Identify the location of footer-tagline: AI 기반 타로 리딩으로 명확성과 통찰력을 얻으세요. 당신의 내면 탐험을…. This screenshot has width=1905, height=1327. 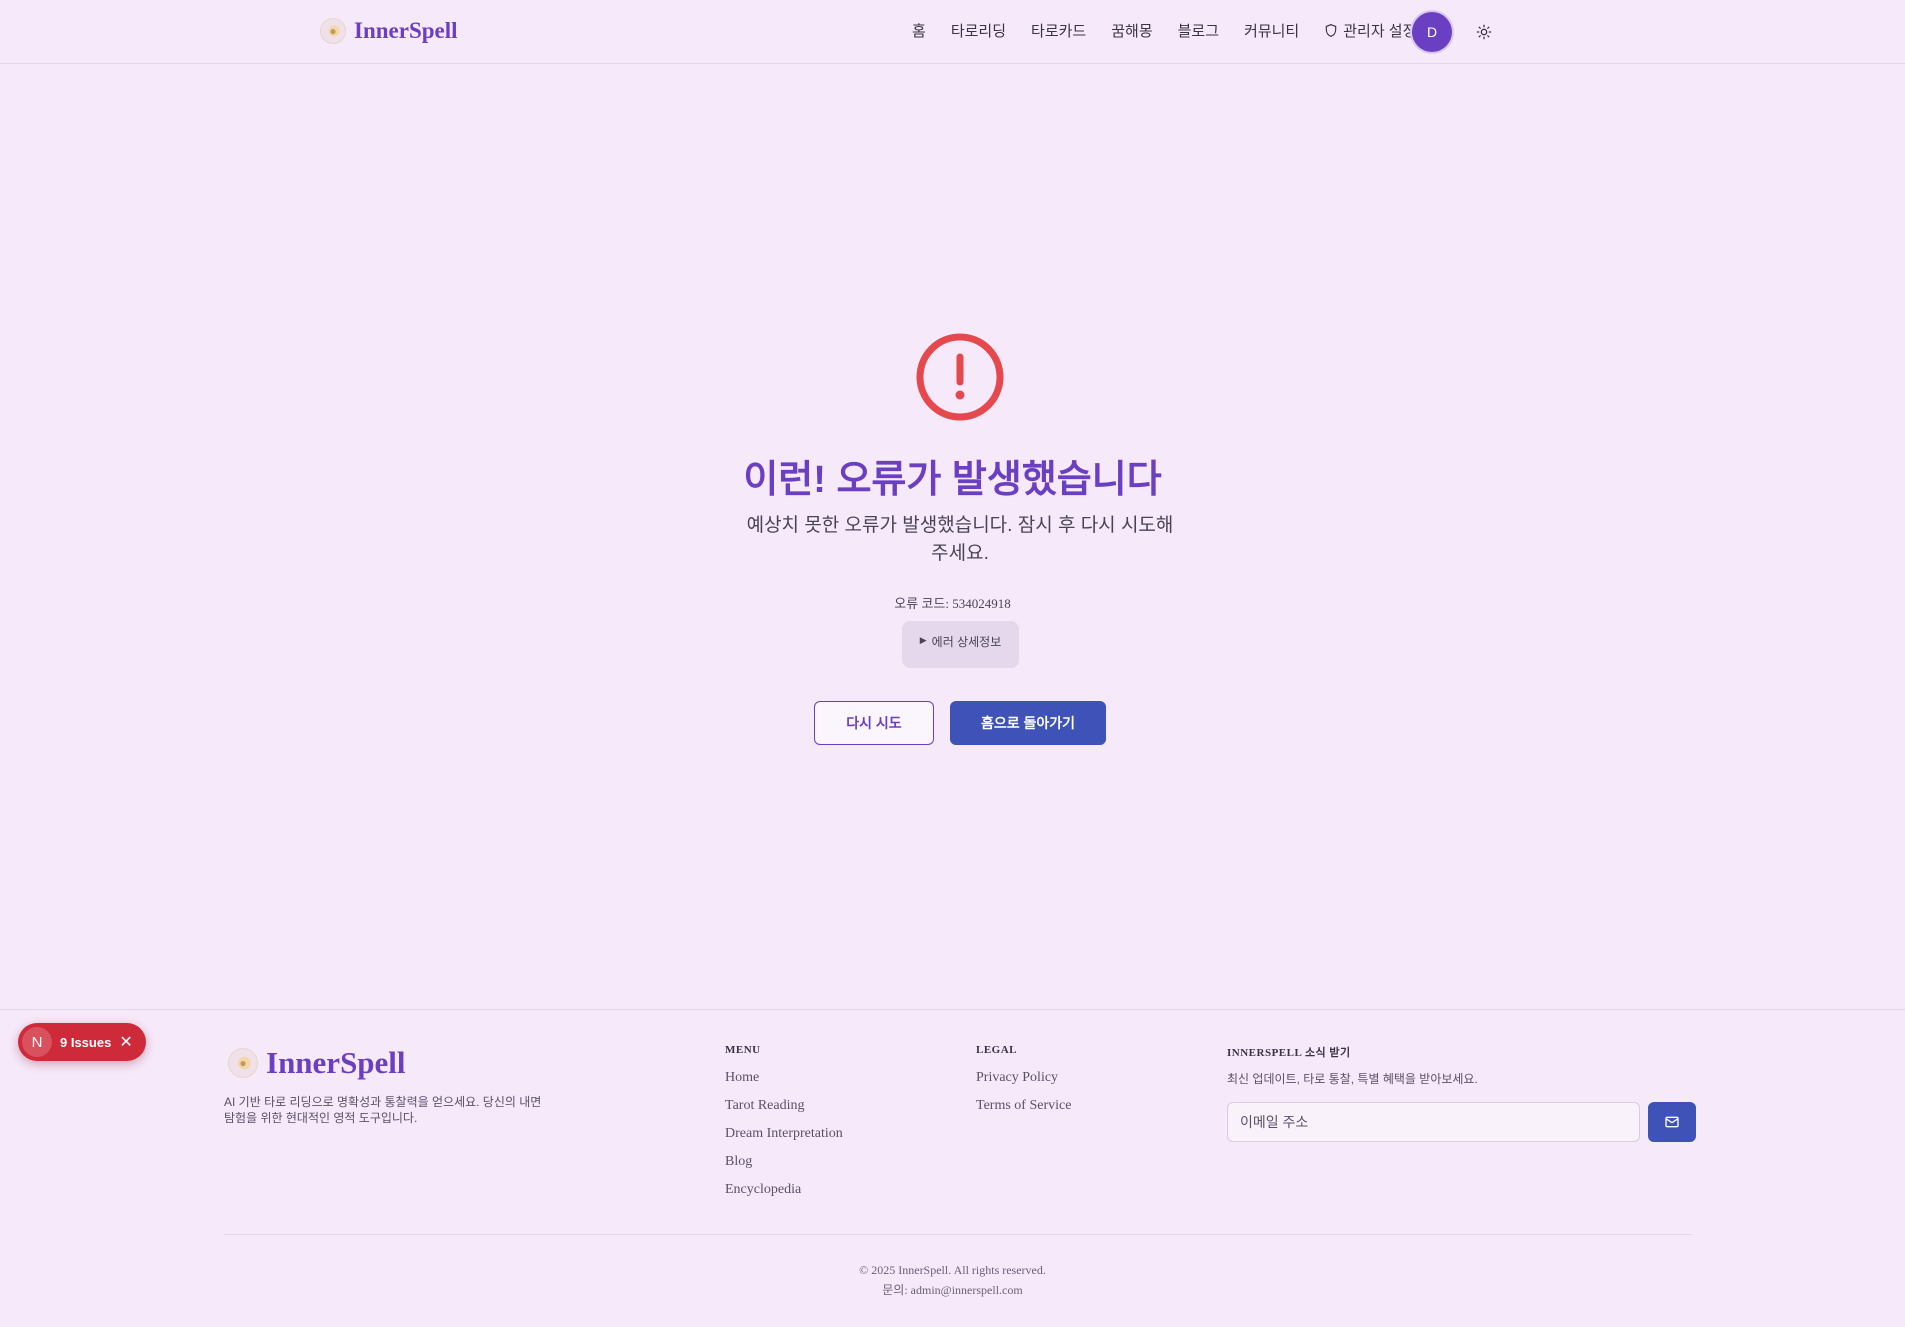
(383, 1110).